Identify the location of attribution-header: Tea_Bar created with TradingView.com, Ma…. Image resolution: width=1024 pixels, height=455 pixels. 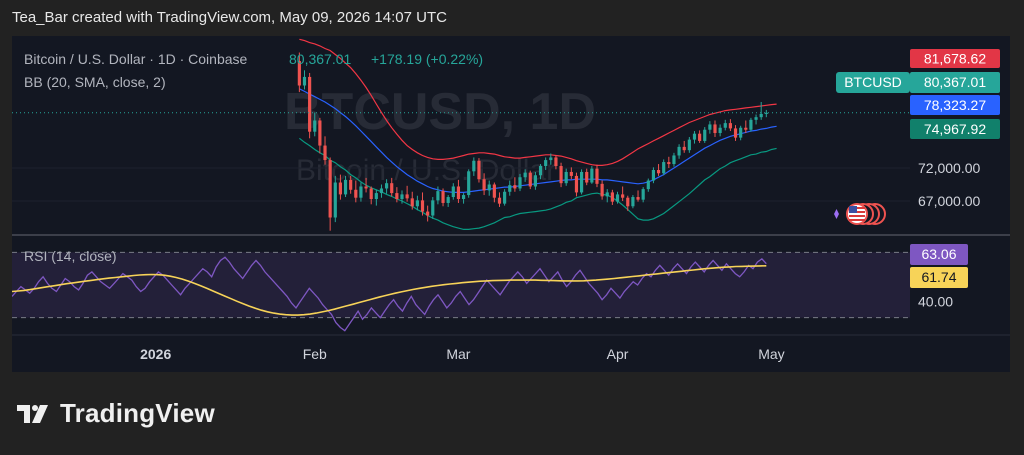
(229, 17).